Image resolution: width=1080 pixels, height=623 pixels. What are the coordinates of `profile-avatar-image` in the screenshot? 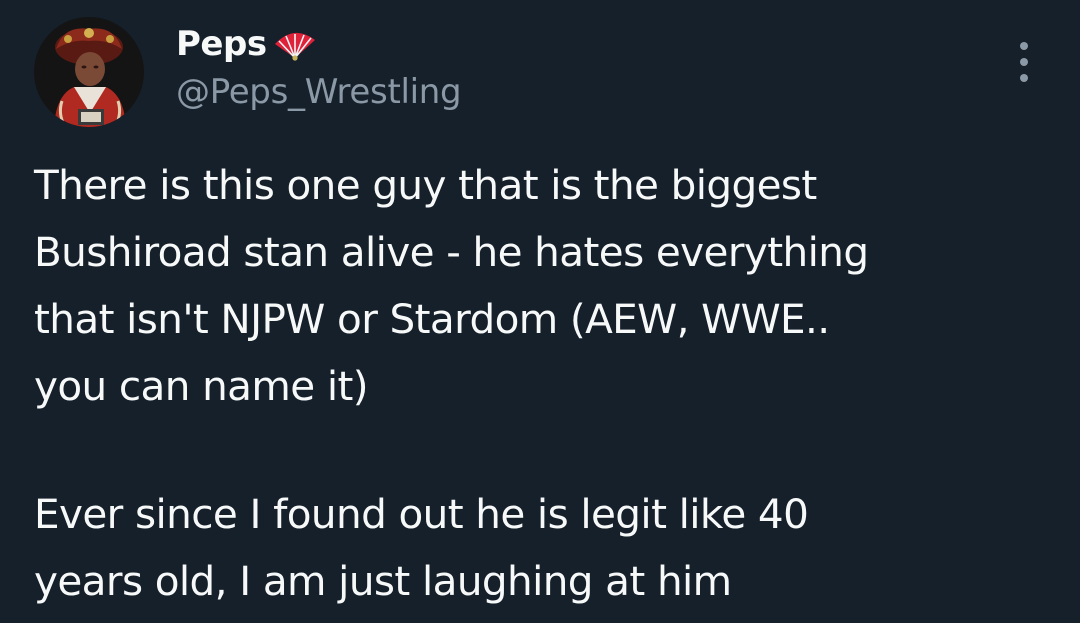 It's located at (89, 72).